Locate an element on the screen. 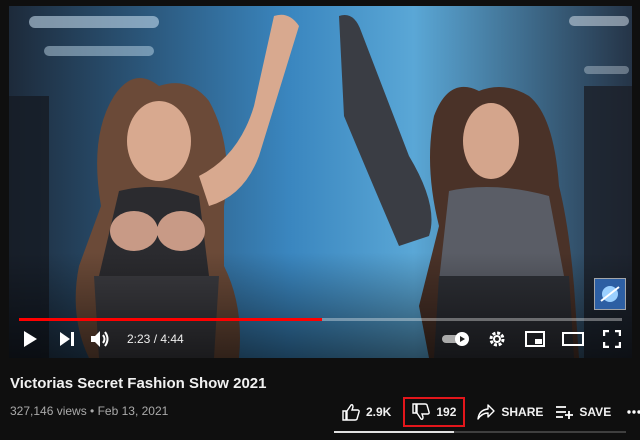 This screenshot has height=440, width=640. time-display: 2:23 / 4:44 is located at coordinates (155, 339).